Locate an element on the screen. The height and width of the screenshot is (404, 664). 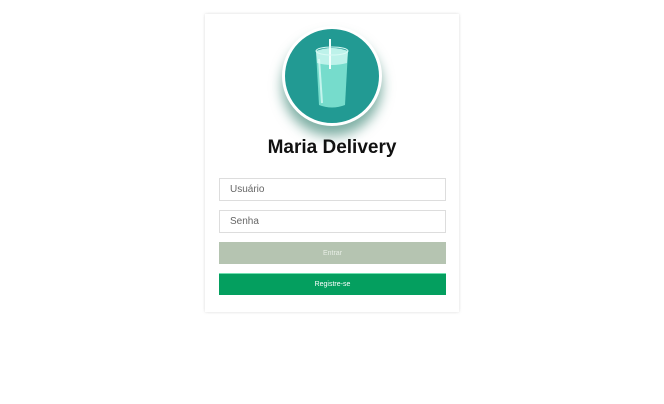
password-input is located at coordinates (332, 221).